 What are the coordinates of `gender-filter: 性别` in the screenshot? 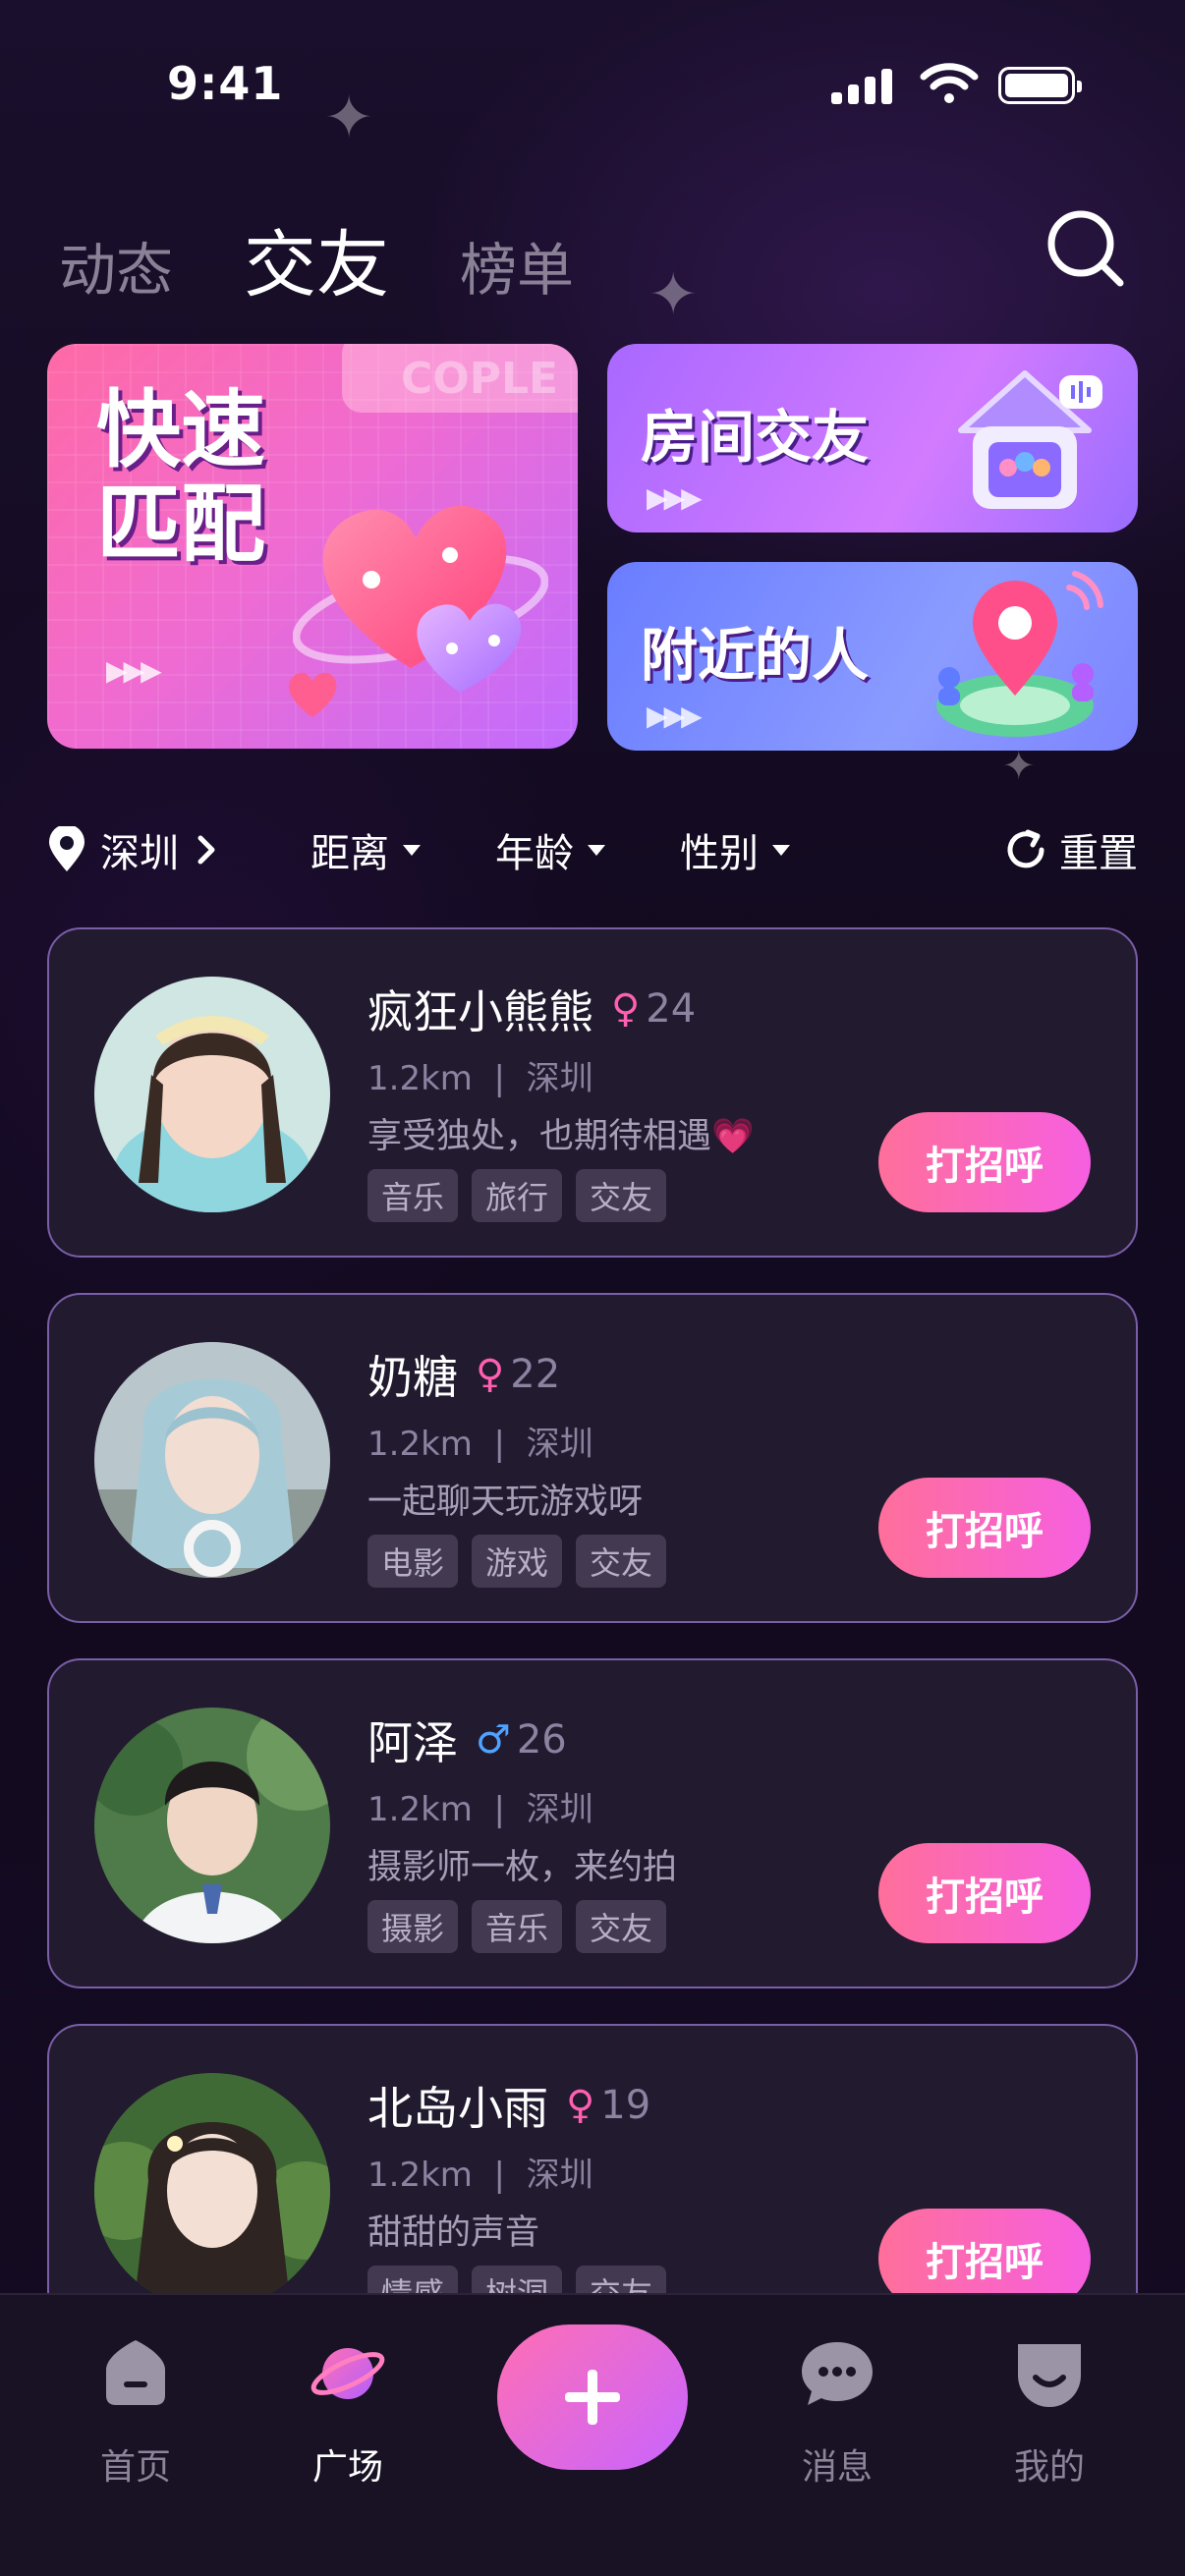 It's located at (735, 849).